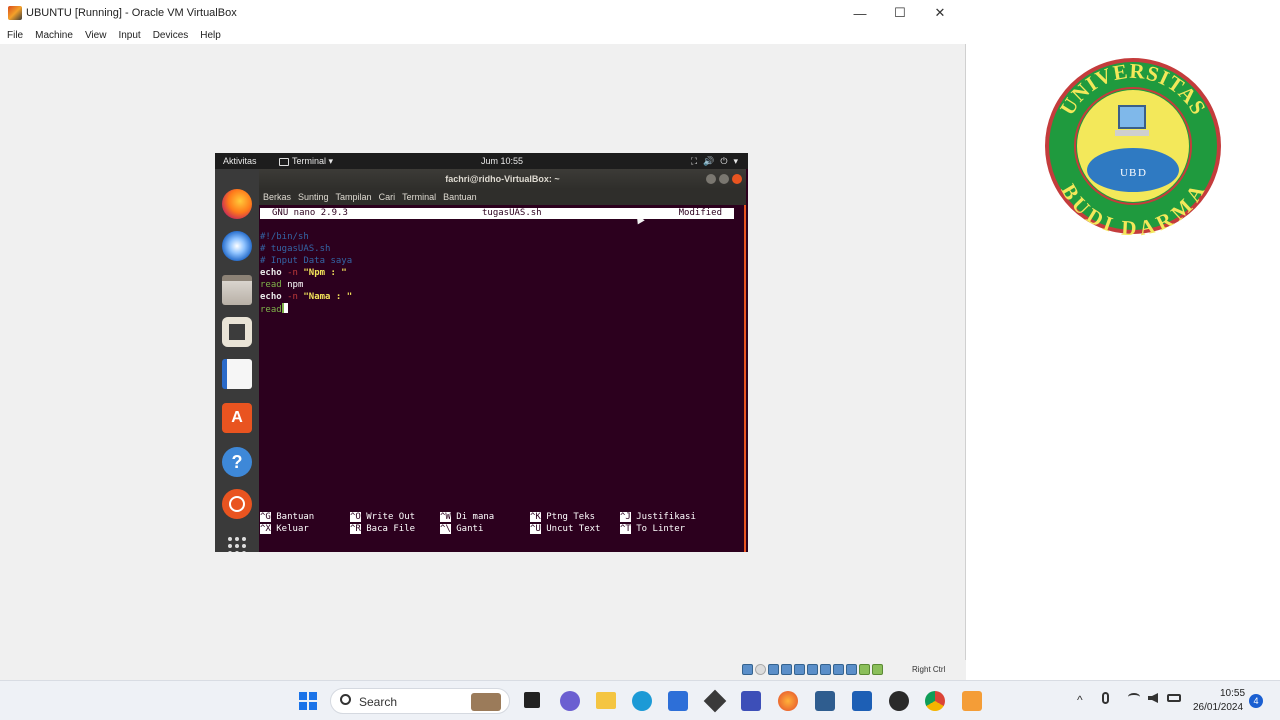  Describe the element at coordinates (747, 669) in the screenshot. I see `hdd-icon` at that location.